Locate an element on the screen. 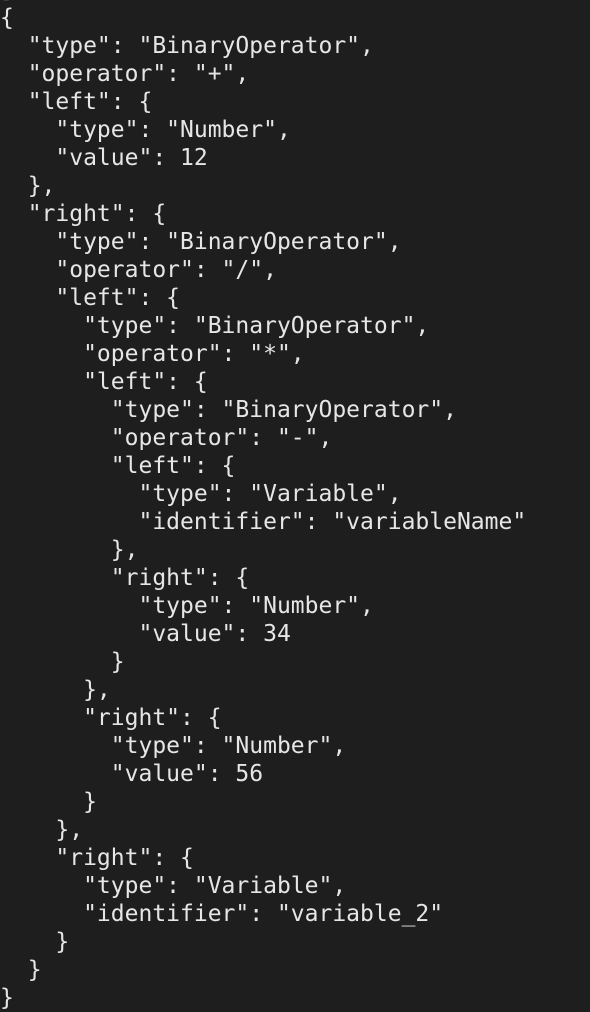 The image size is (590, 1012). code-line: "value": 56 is located at coordinates (132, 774).